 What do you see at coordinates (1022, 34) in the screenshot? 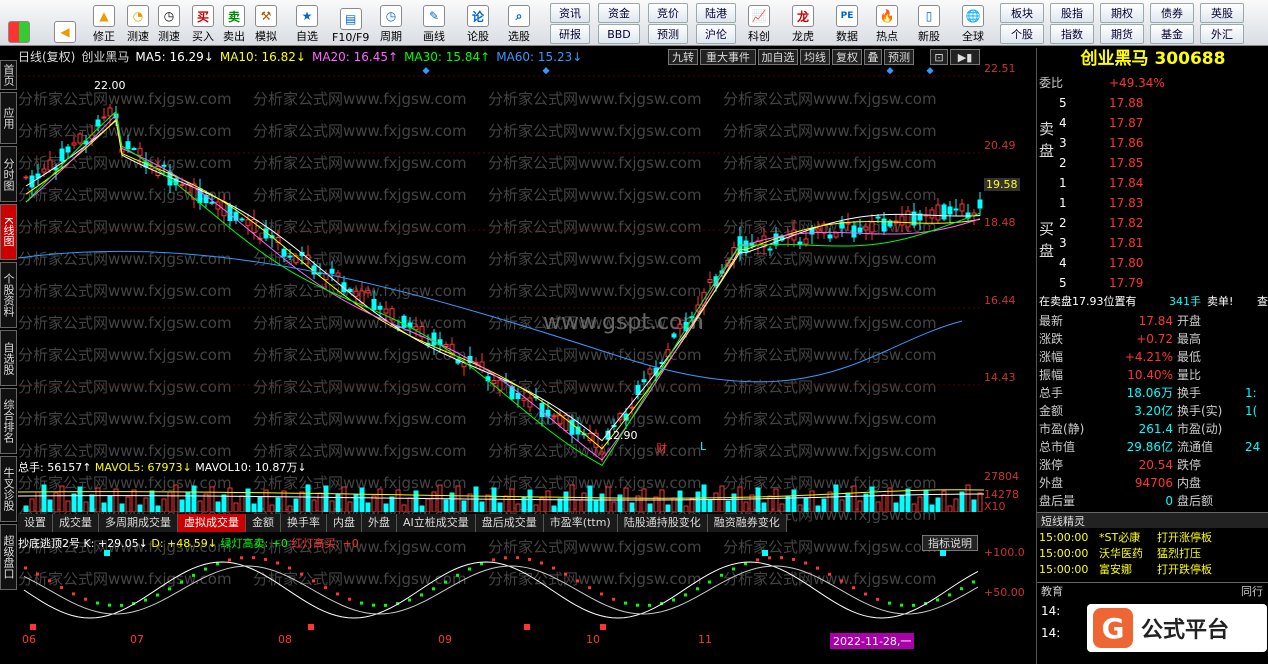
I see `stocks-button: 个股` at bounding box center [1022, 34].